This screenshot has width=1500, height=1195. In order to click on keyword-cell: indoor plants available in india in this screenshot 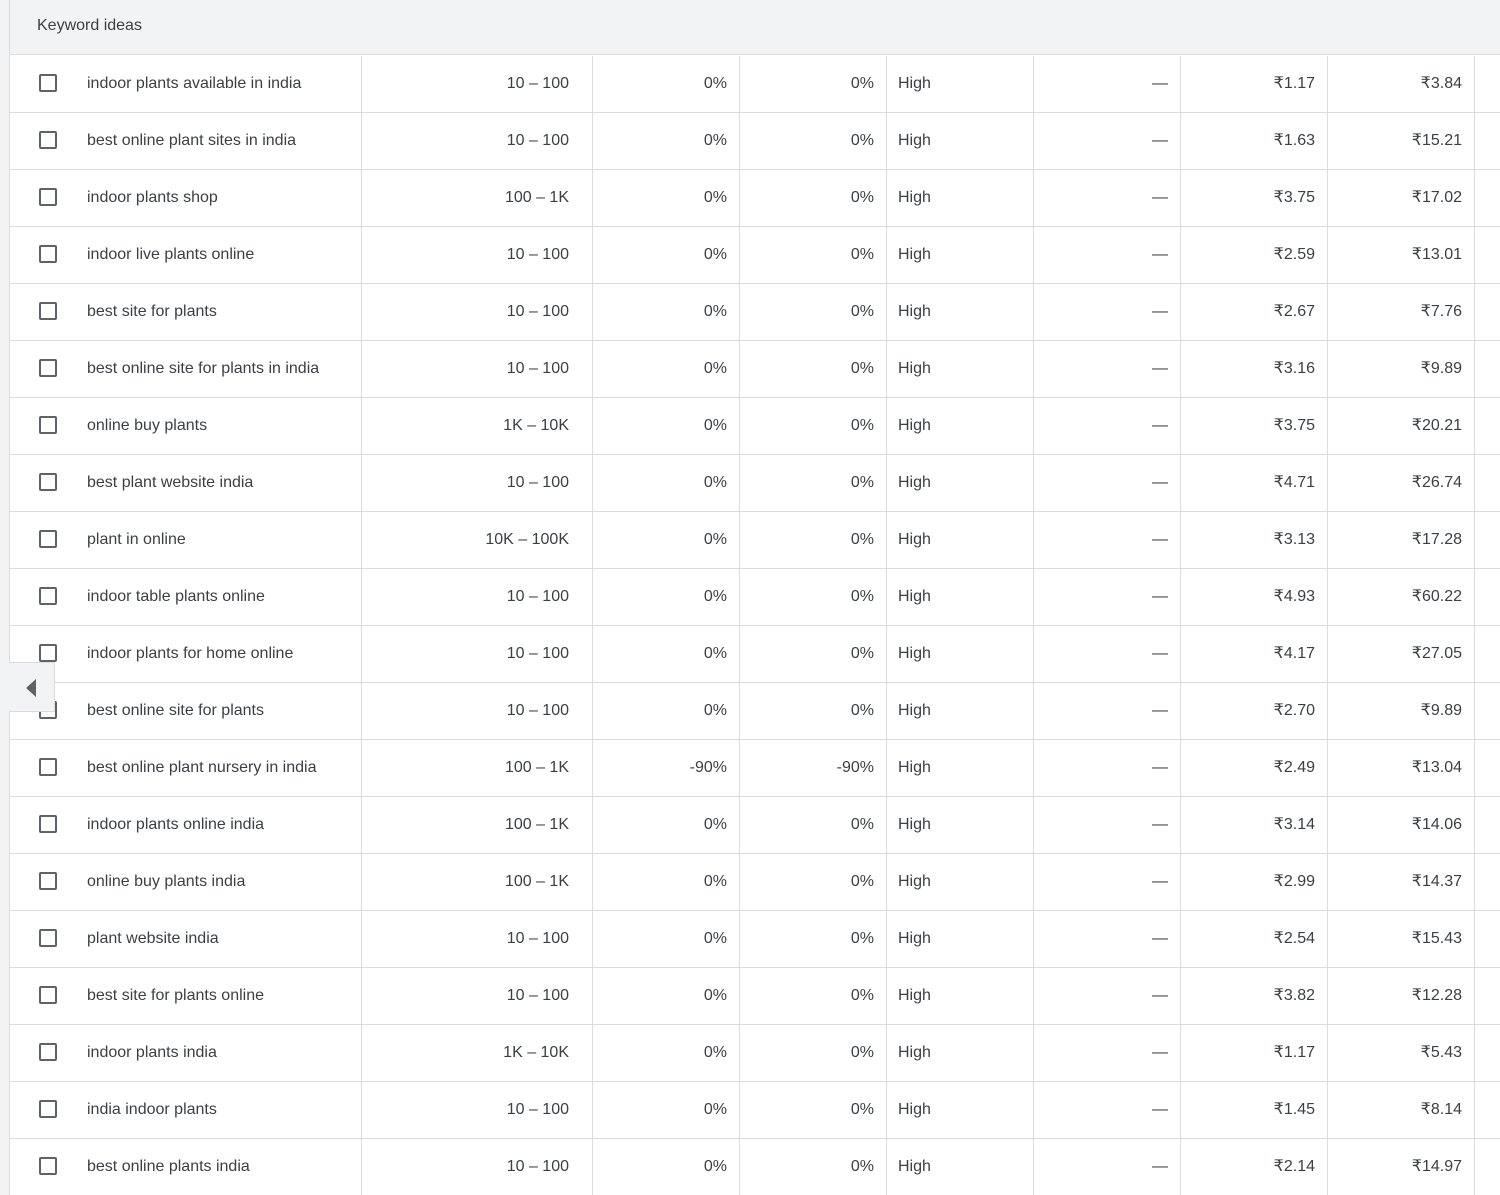, I will do `click(186, 84)`.